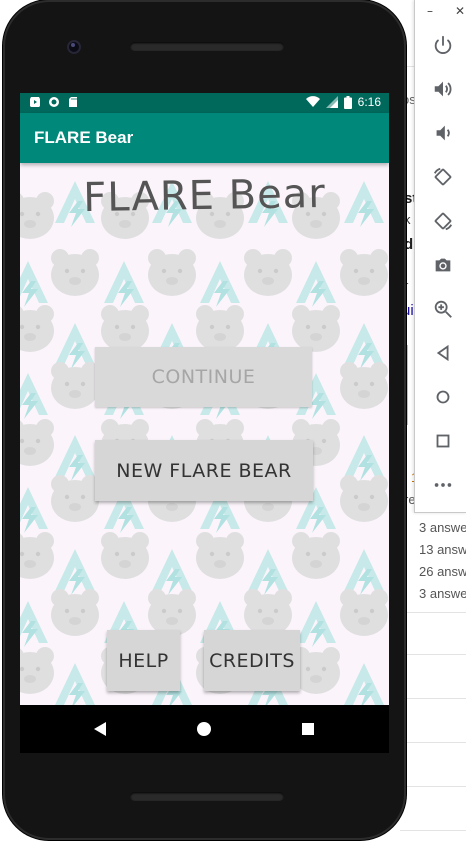 The width and height of the screenshot is (466, 844). What do you see at coordinates (35, 102) in the screenshot?
I see `play-store-notification-icon` at bounding box center [35, 102].